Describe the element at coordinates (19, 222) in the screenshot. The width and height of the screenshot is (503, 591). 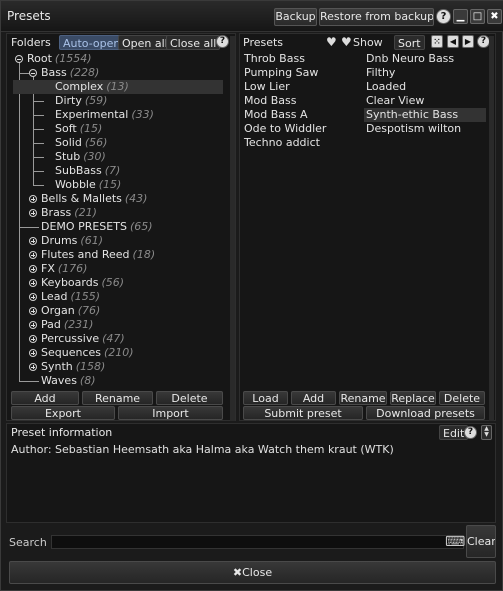
I see `tree-line` at that location.